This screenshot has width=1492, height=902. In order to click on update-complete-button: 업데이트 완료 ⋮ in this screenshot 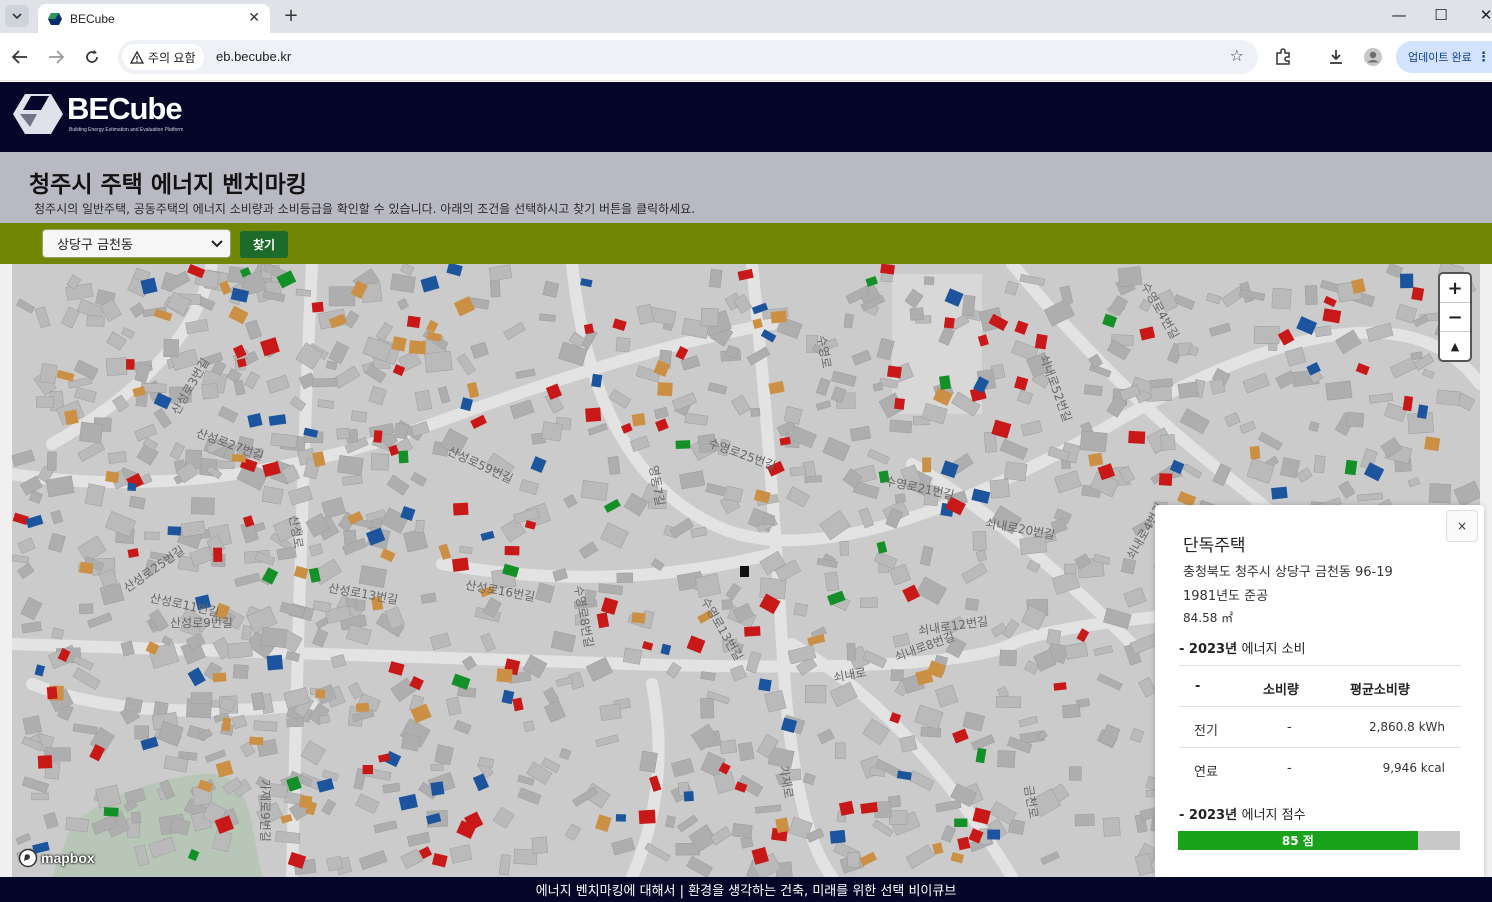, I will do `click(1444, 57)`.